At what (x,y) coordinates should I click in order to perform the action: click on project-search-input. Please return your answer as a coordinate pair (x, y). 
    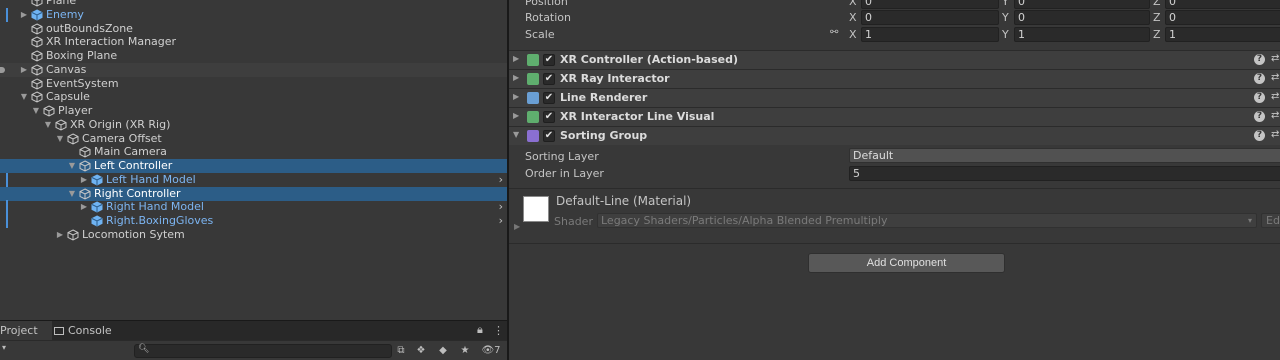
    Looking at the image, I should click on (263, 351).